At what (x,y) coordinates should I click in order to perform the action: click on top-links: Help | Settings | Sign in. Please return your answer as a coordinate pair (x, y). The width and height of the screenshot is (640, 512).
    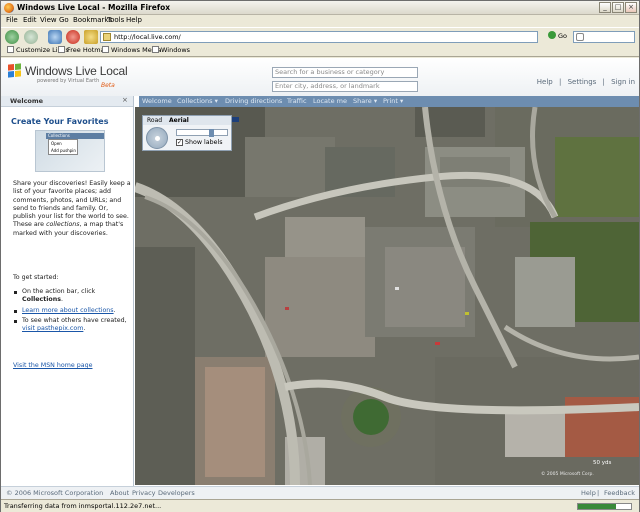
    Looking at the image, I should click on (584, 82).